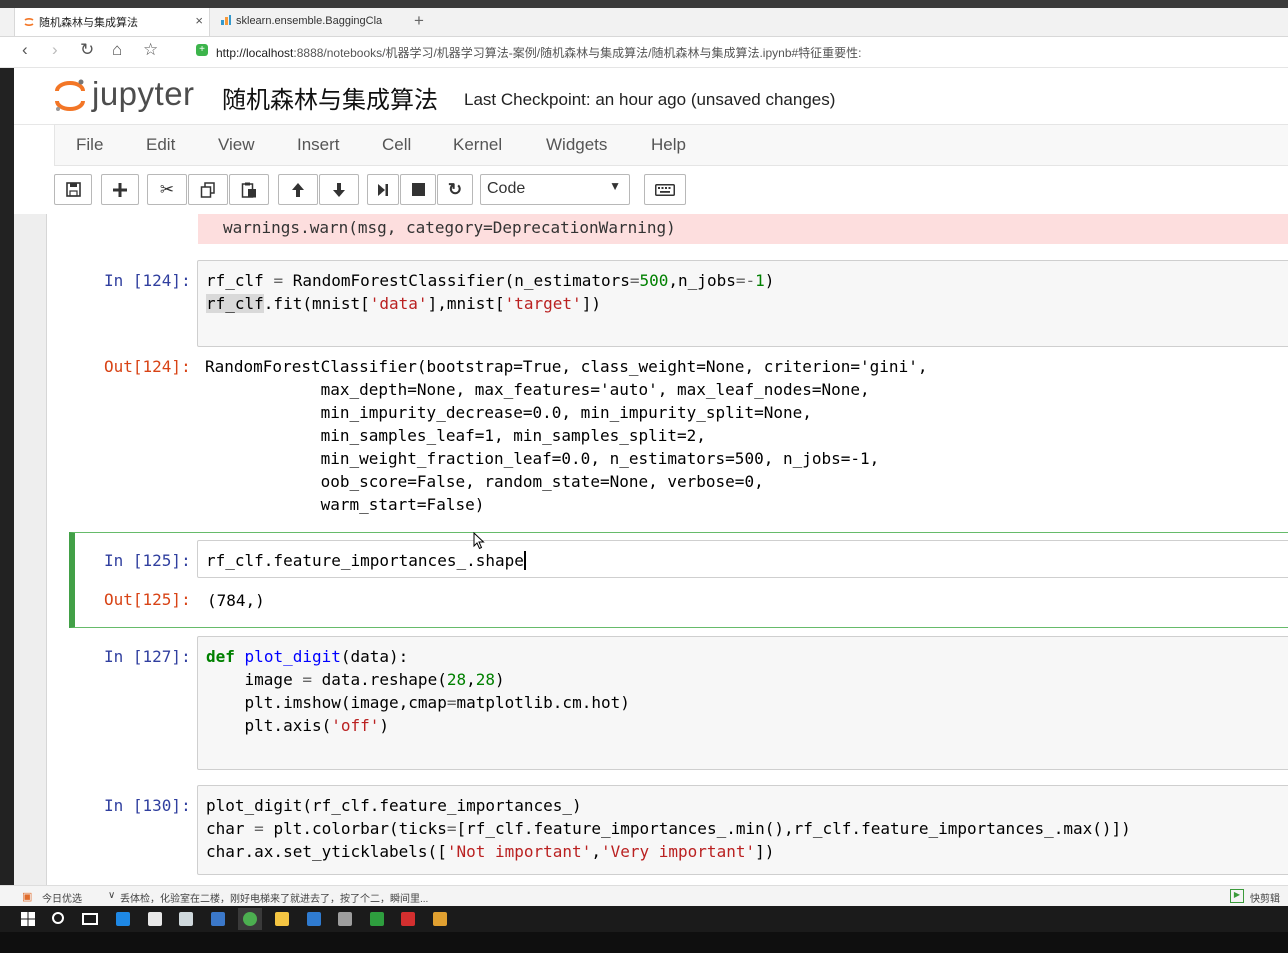  I want to click on close-tab-icon: ×, so click(199, 20).